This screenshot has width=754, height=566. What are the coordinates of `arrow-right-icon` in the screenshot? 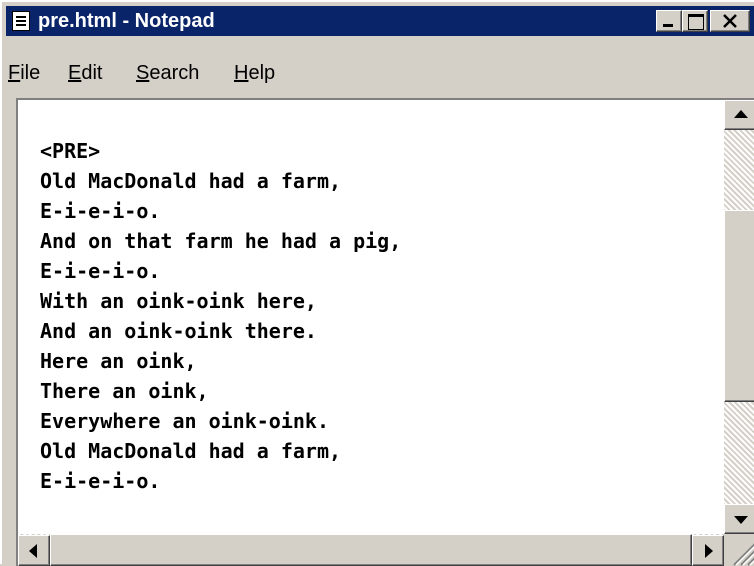 It's located at (709, 551).